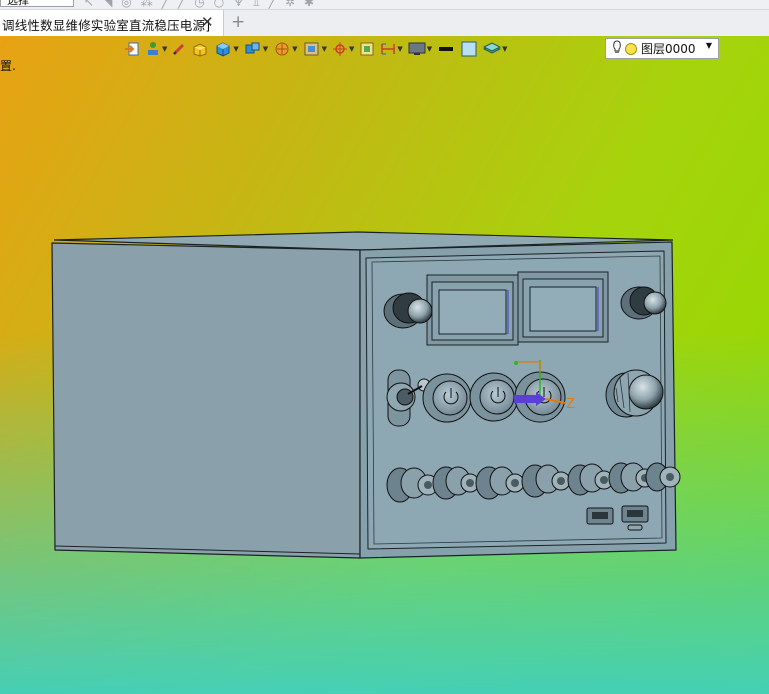  I want to click on top-toolbar-icons: ↖ ◥ ◎ ⁂ ╱ ╱ ◷ ○ ♆ ⫫ ╱ ✲ ✱, so click(199, 4).